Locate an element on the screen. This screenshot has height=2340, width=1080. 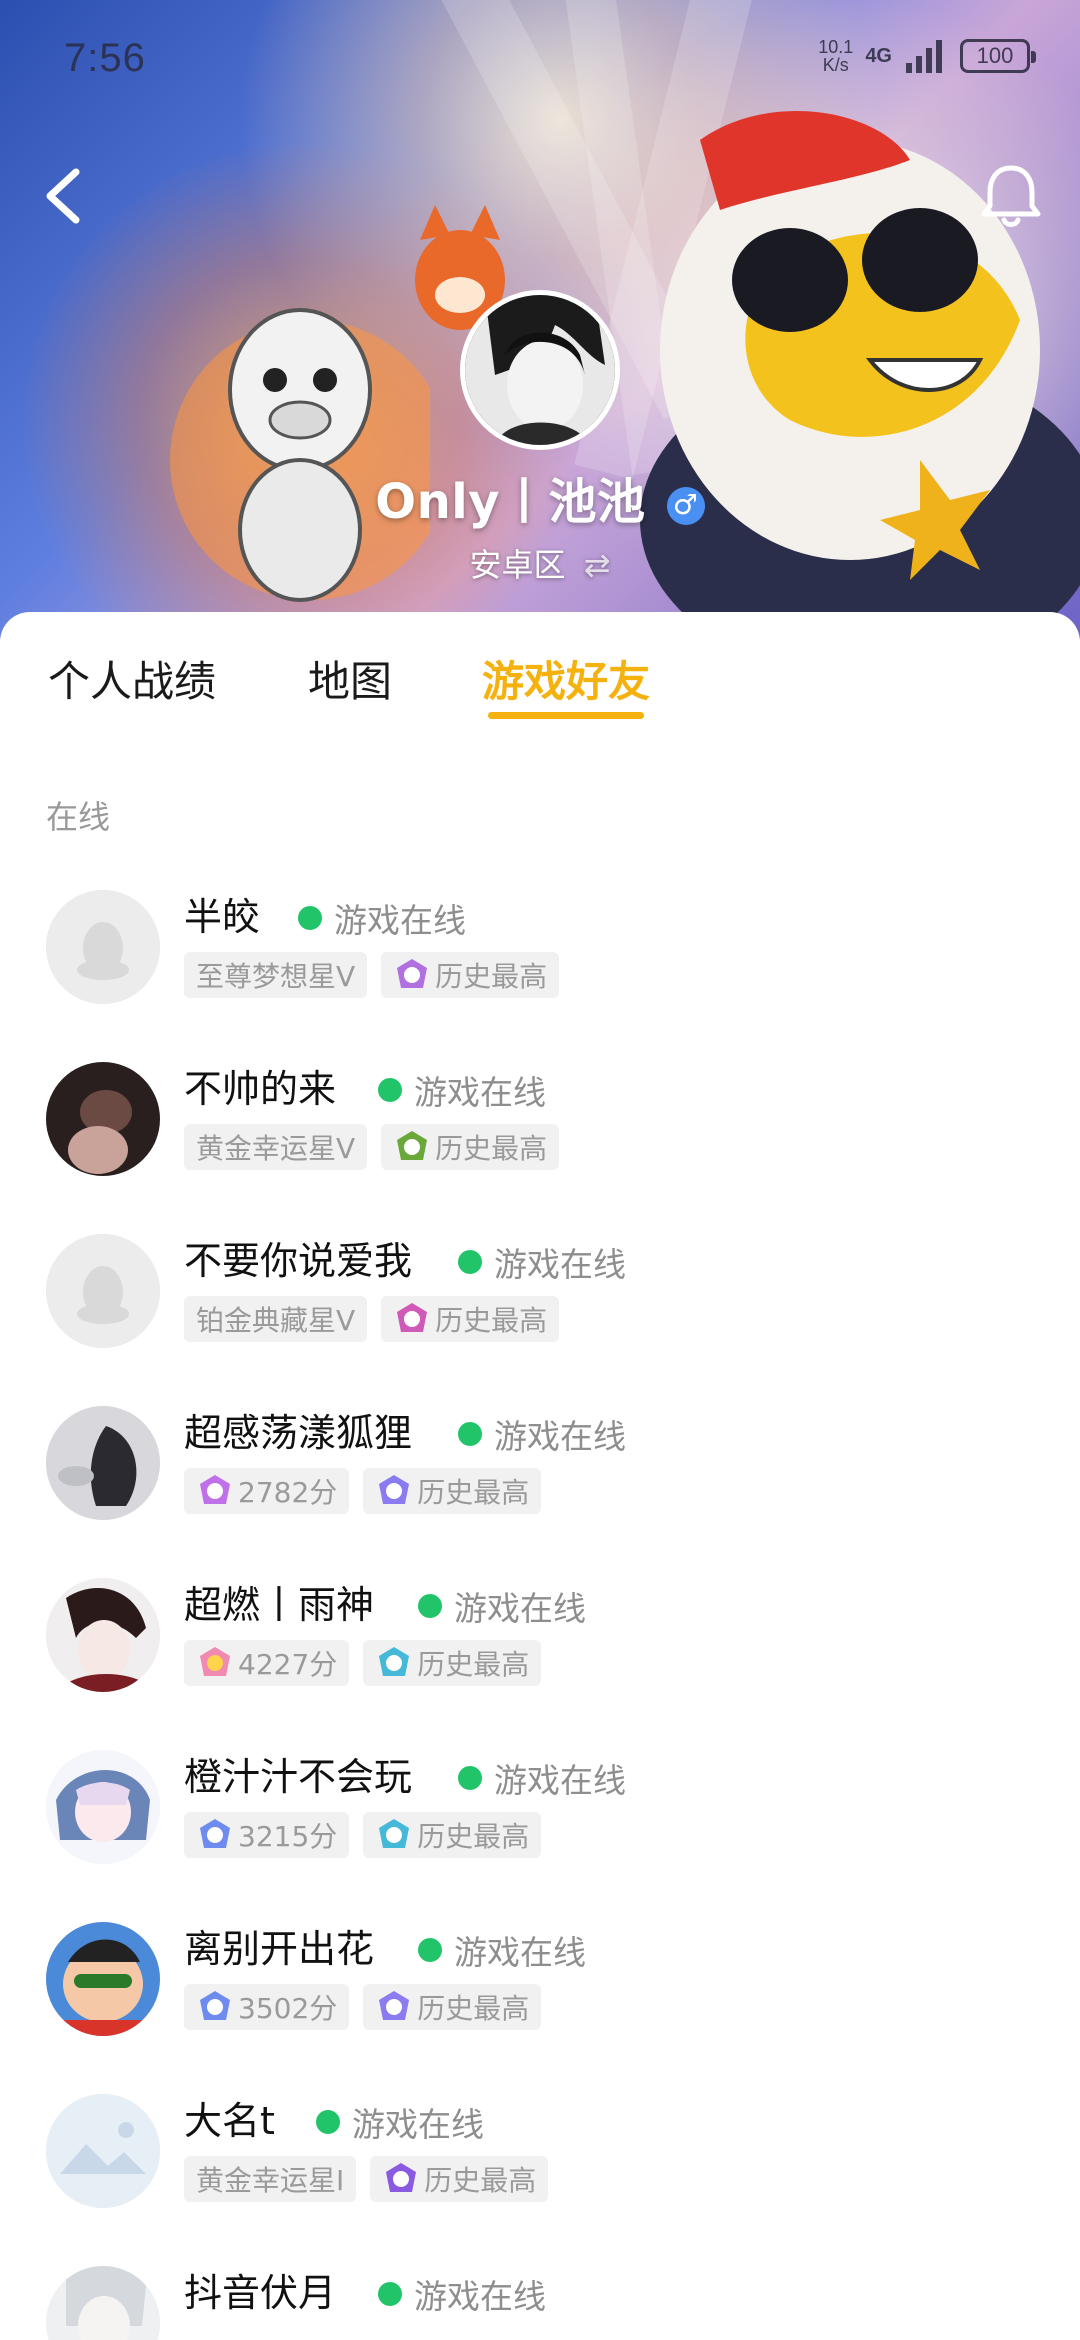
friend-tags: 黄金幸运星I 历史最高 is located at coordinates (366, 2179).